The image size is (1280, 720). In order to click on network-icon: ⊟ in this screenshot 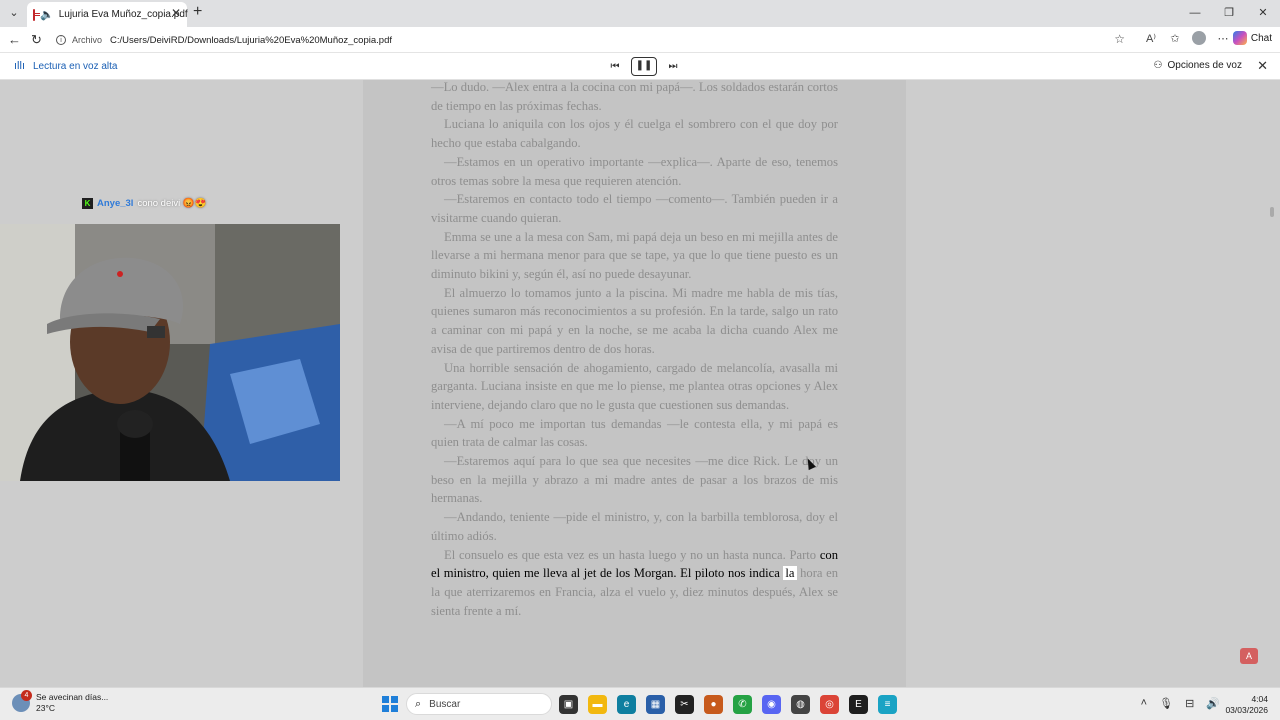, I will do `click(1189, 703)`.